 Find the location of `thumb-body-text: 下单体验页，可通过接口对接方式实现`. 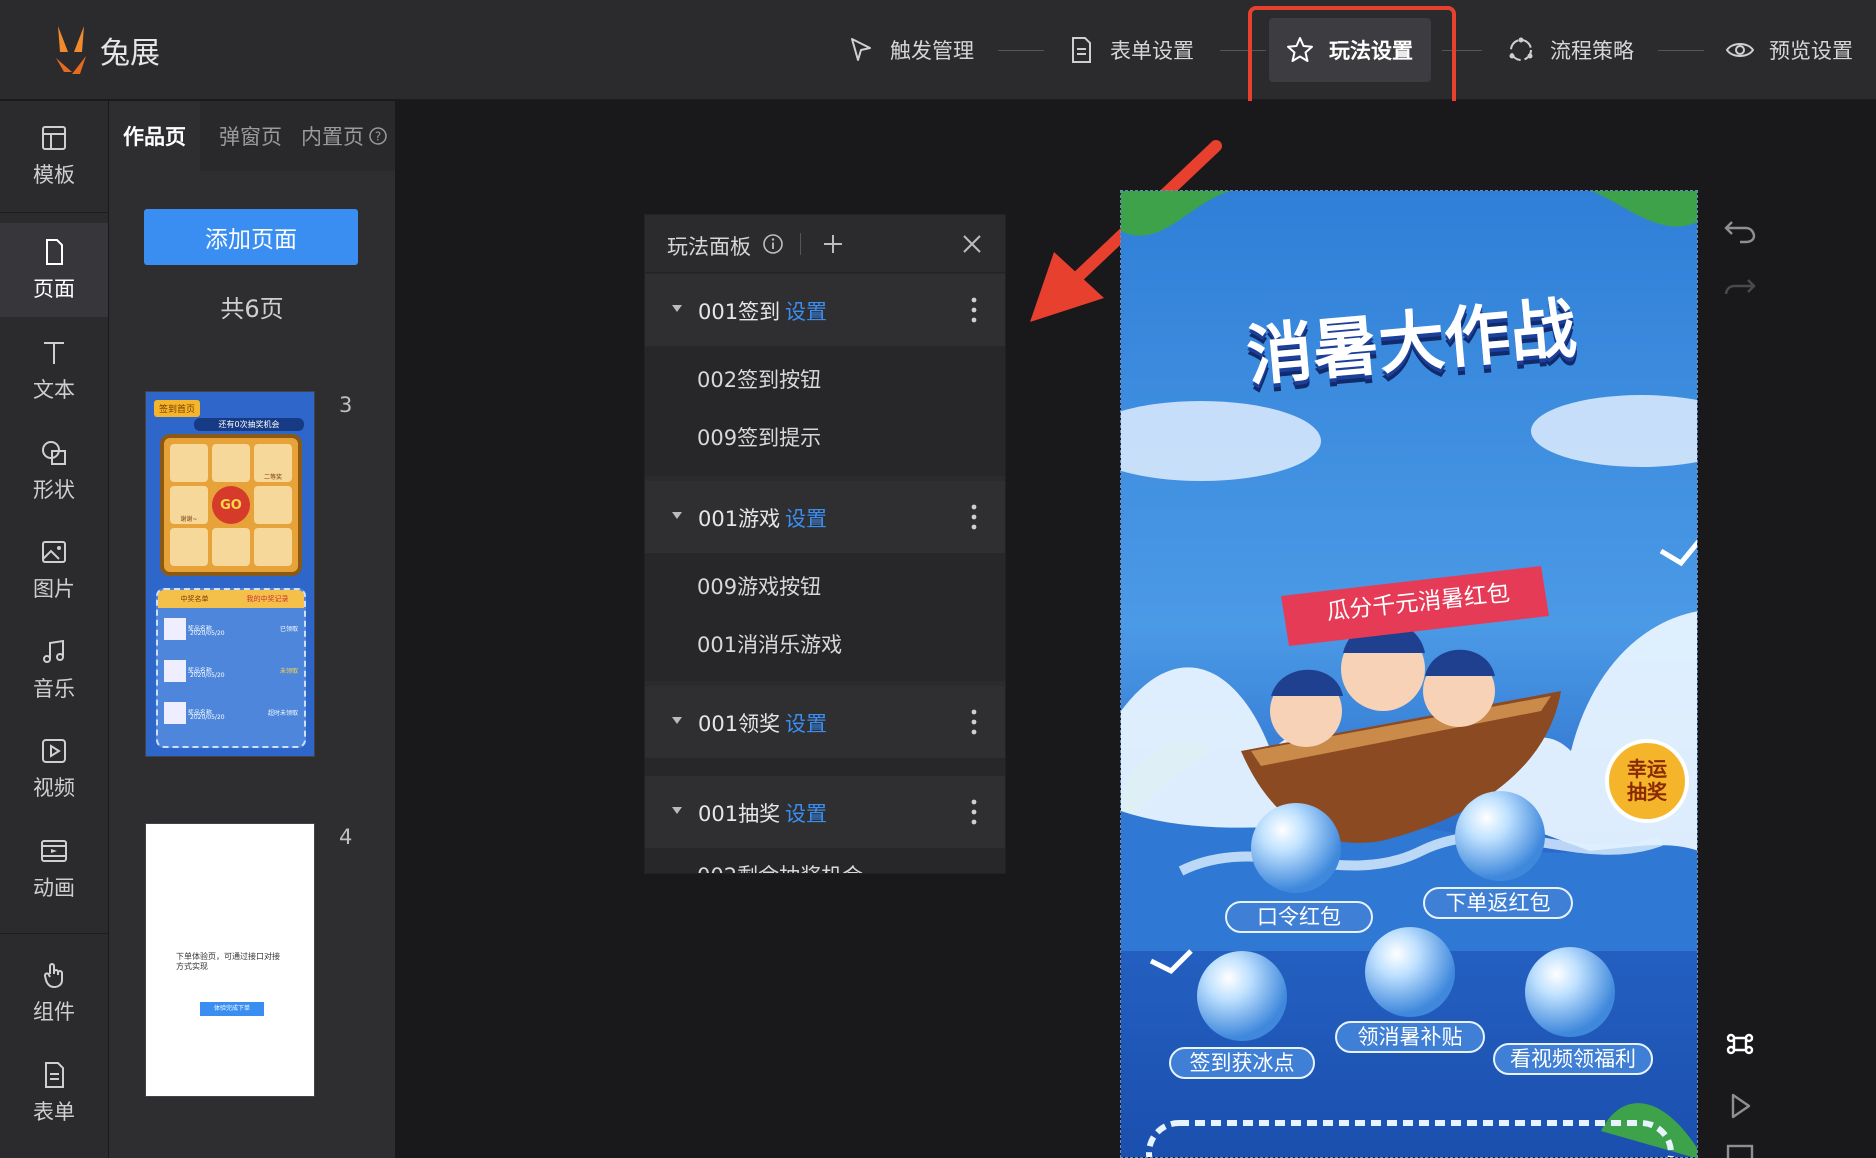

thumb-body-text: 下单体验页，可通过接口对接方式实现 is located at coordinates (228, 961).